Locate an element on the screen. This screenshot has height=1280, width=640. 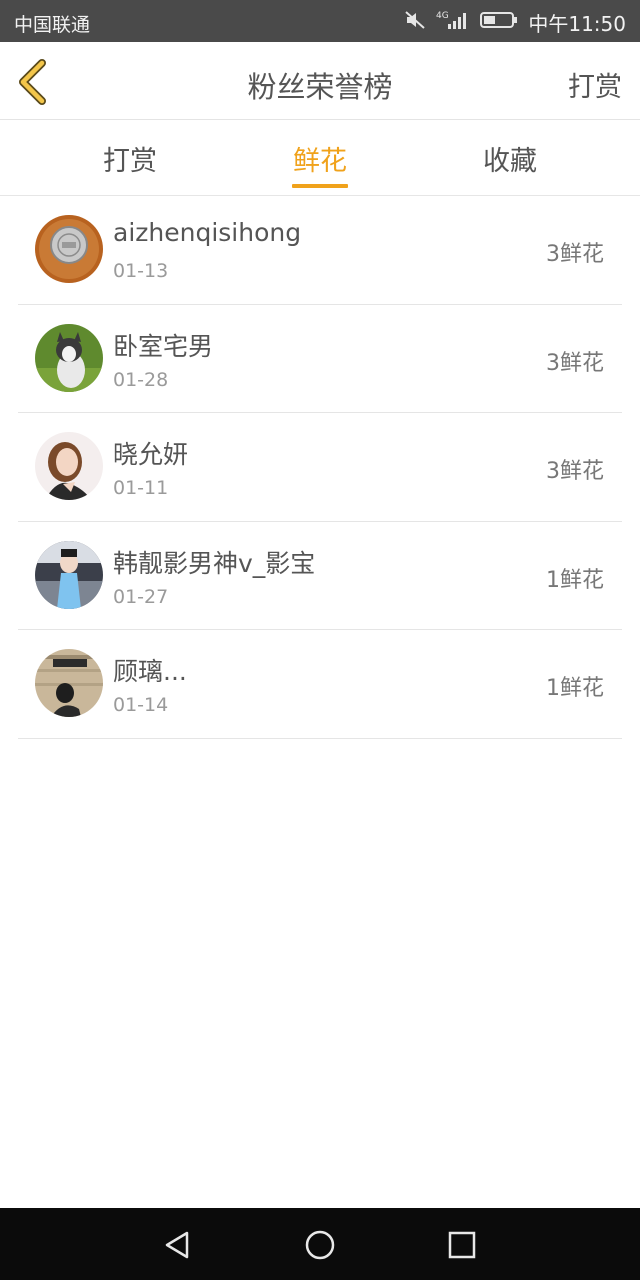
status-icons: 4G 中午11:50 is located at coordinates (515, 22).